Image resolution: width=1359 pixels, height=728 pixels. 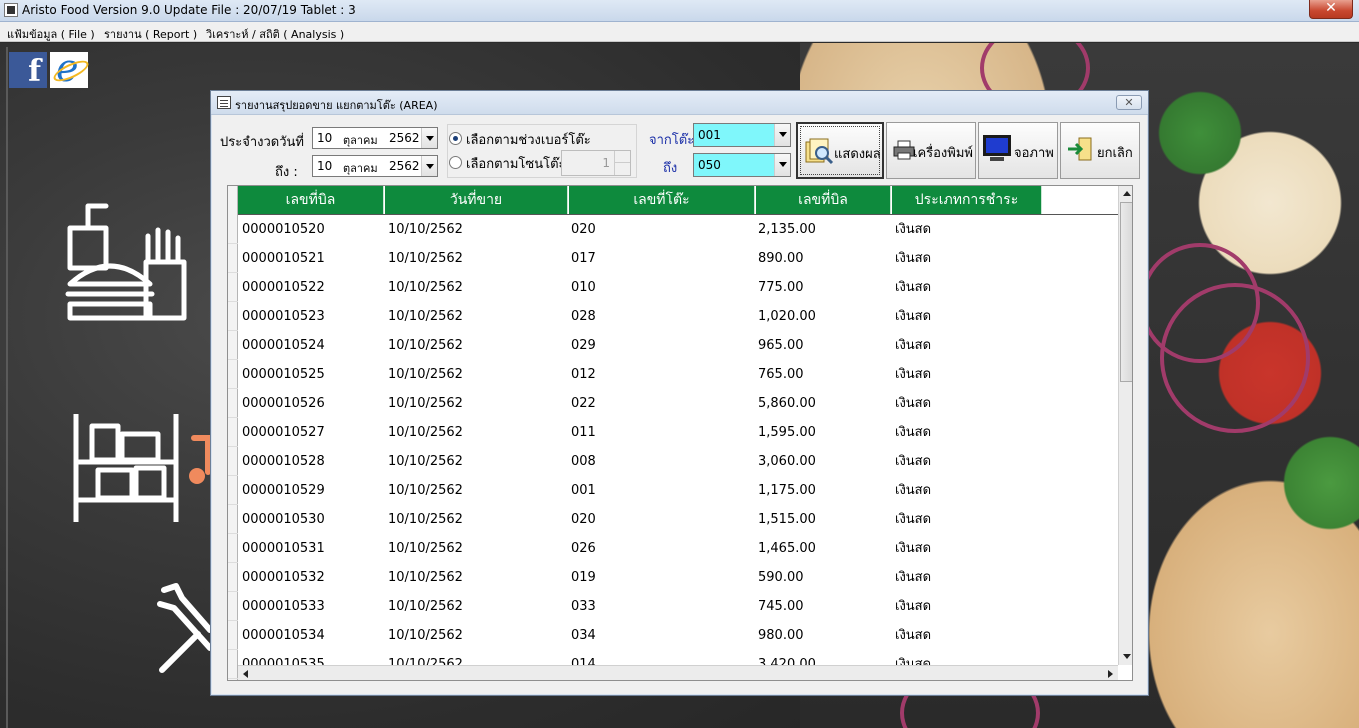 I want to click on internet-explorer-icon, so click(x=69, y=68).